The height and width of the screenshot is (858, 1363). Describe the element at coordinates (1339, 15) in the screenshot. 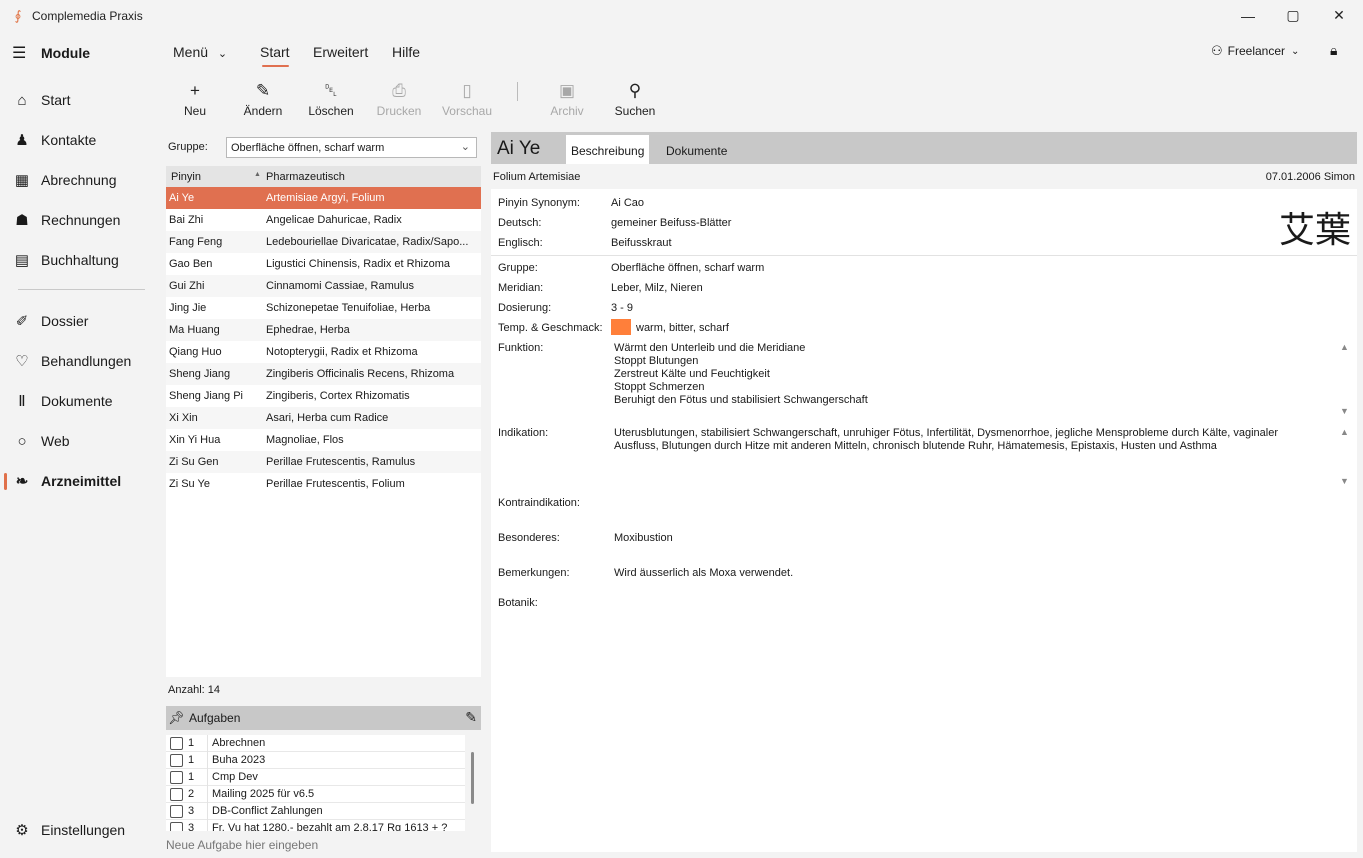

I see `close-button: ✕` at that location.